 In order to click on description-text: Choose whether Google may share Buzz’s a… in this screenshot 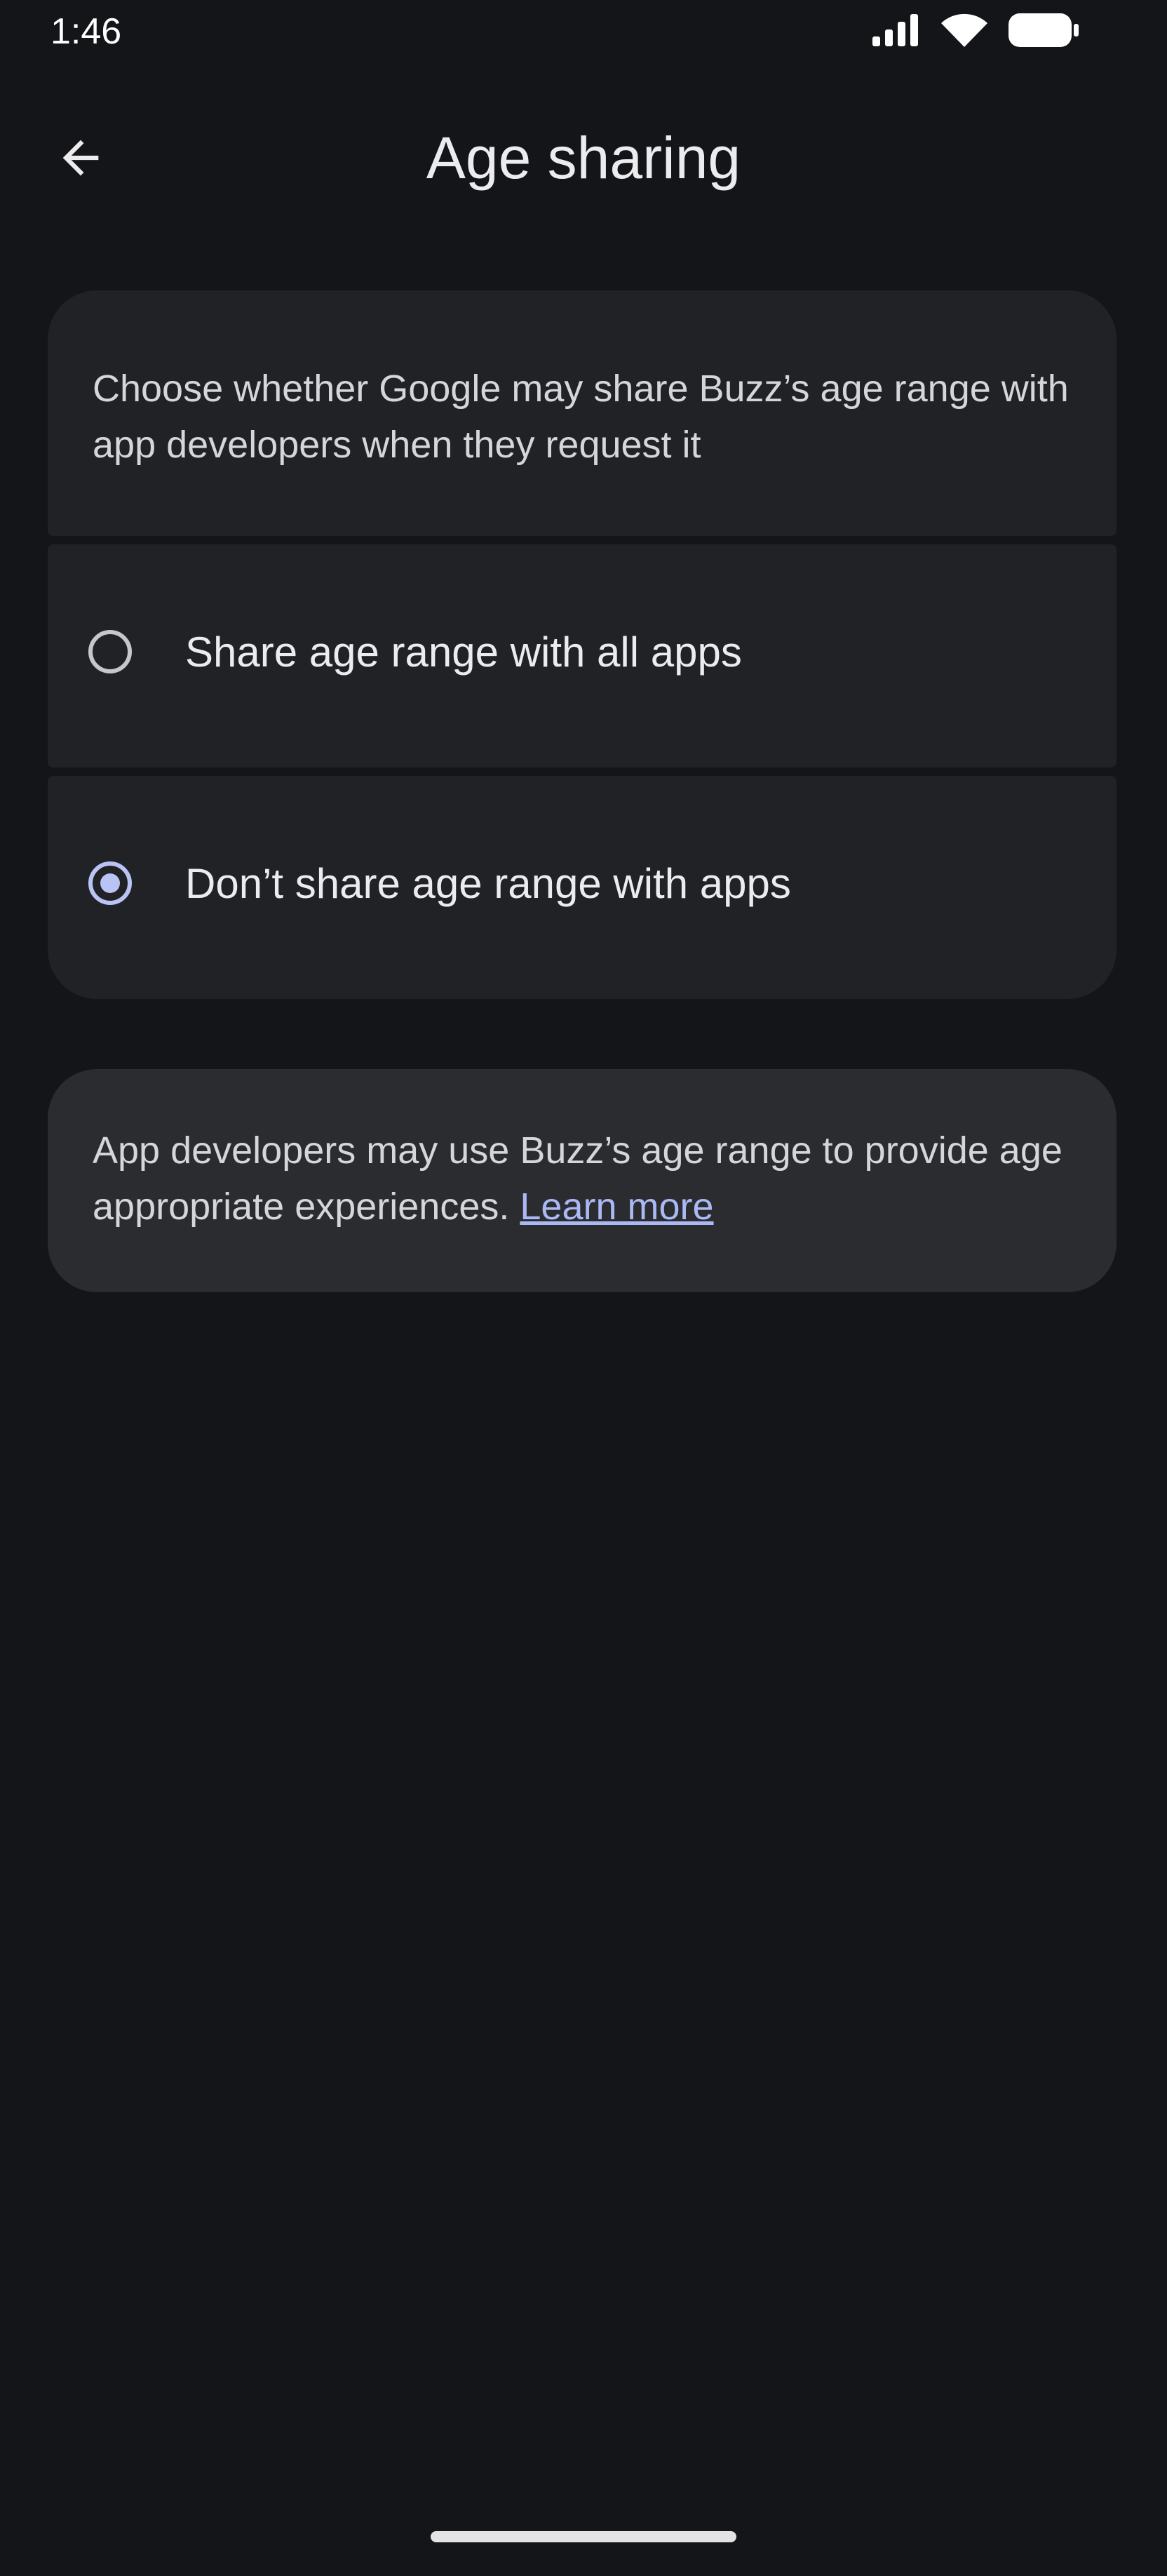, I will do `click(581, 417)`.